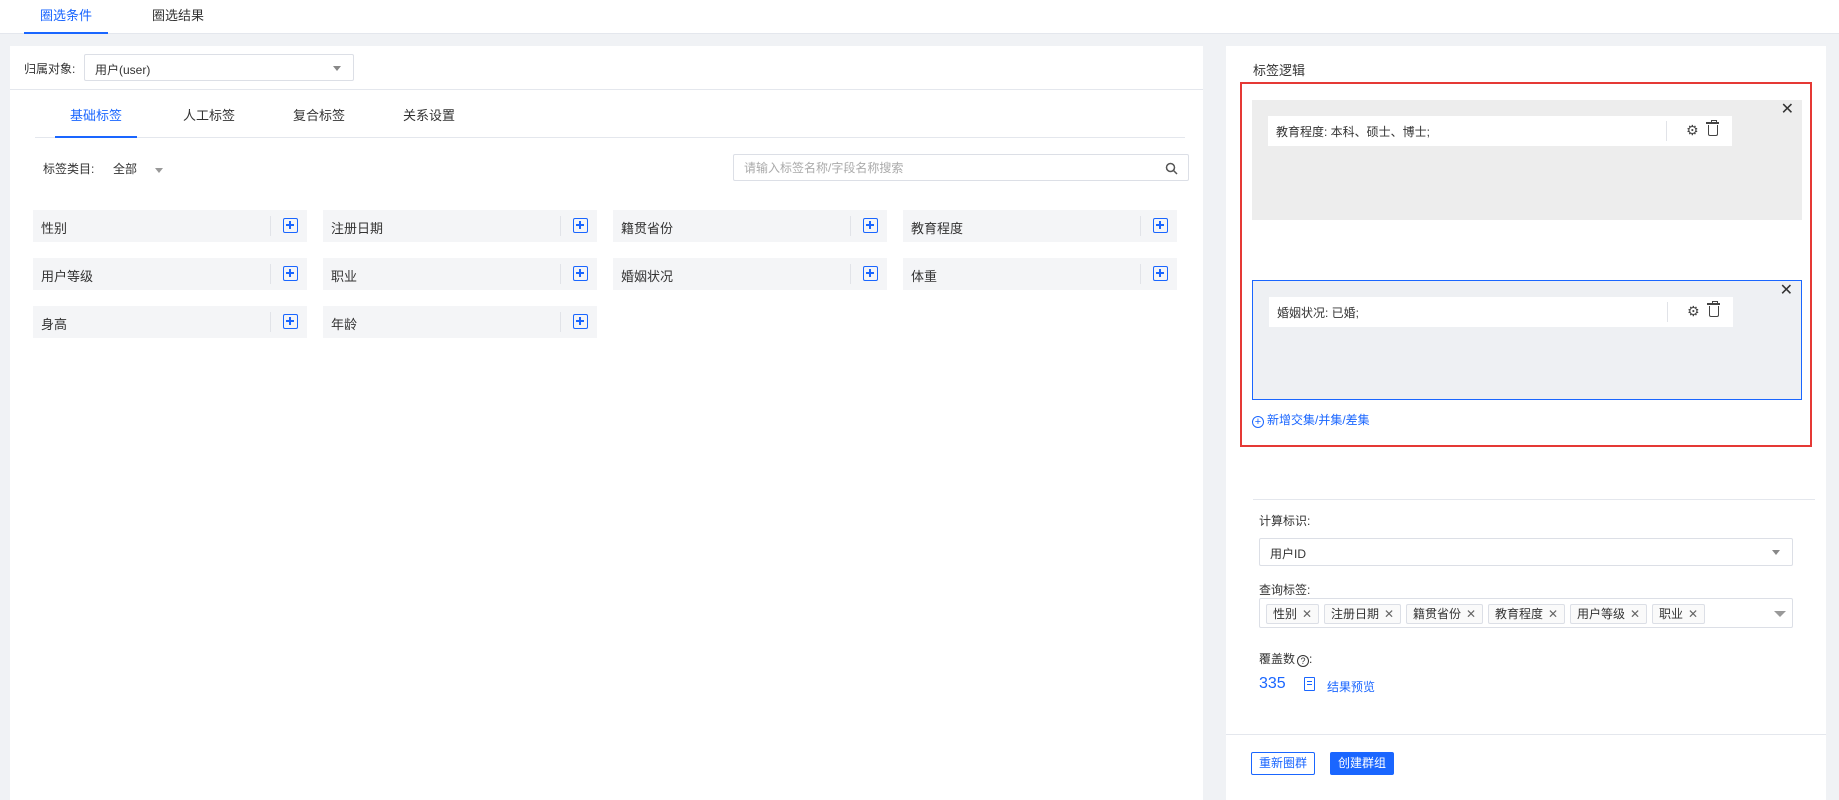 The height and width of the screenshot is (800, 1839). What do you see at coordinates (1283, 763) in the screenshot?
I see `regroup-button: 重新圈群` at bounding box center [1283, 763].